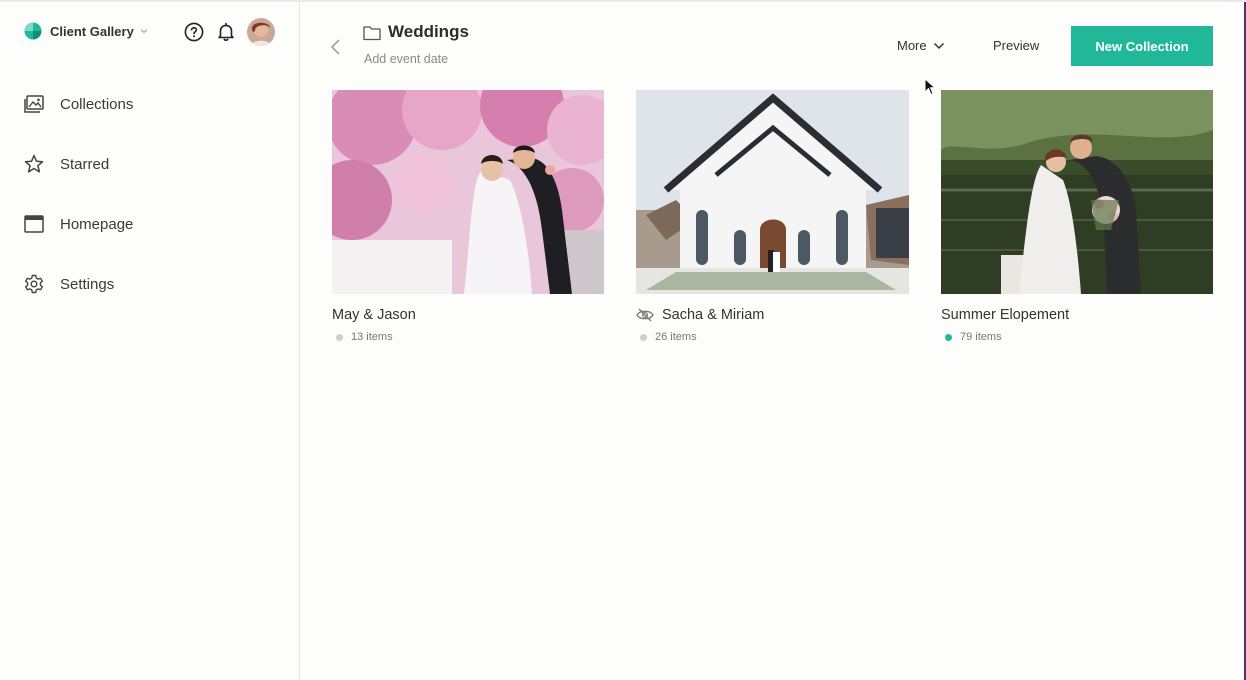 The height and width of the screenshot is (680, 1246). I want to click on brand-switcher: Client Gallery, so click(86, 31).